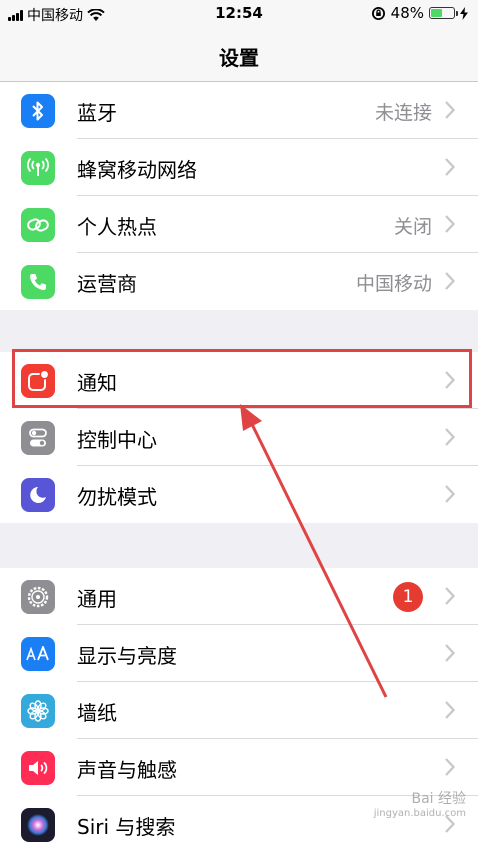  I want to click on row-label: 个人热点, so click(117, 227).